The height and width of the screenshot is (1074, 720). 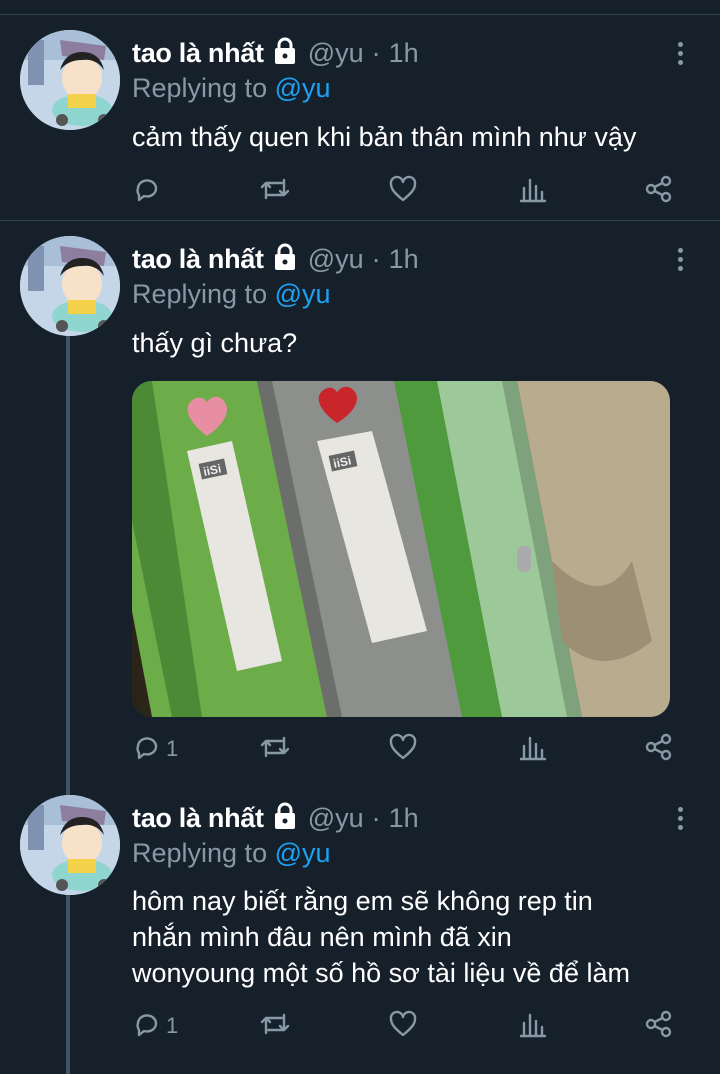 I want to click on tweet-text-line: hôm nay biết rằng em sẽ không rep tin, so click(x=362, y=901).